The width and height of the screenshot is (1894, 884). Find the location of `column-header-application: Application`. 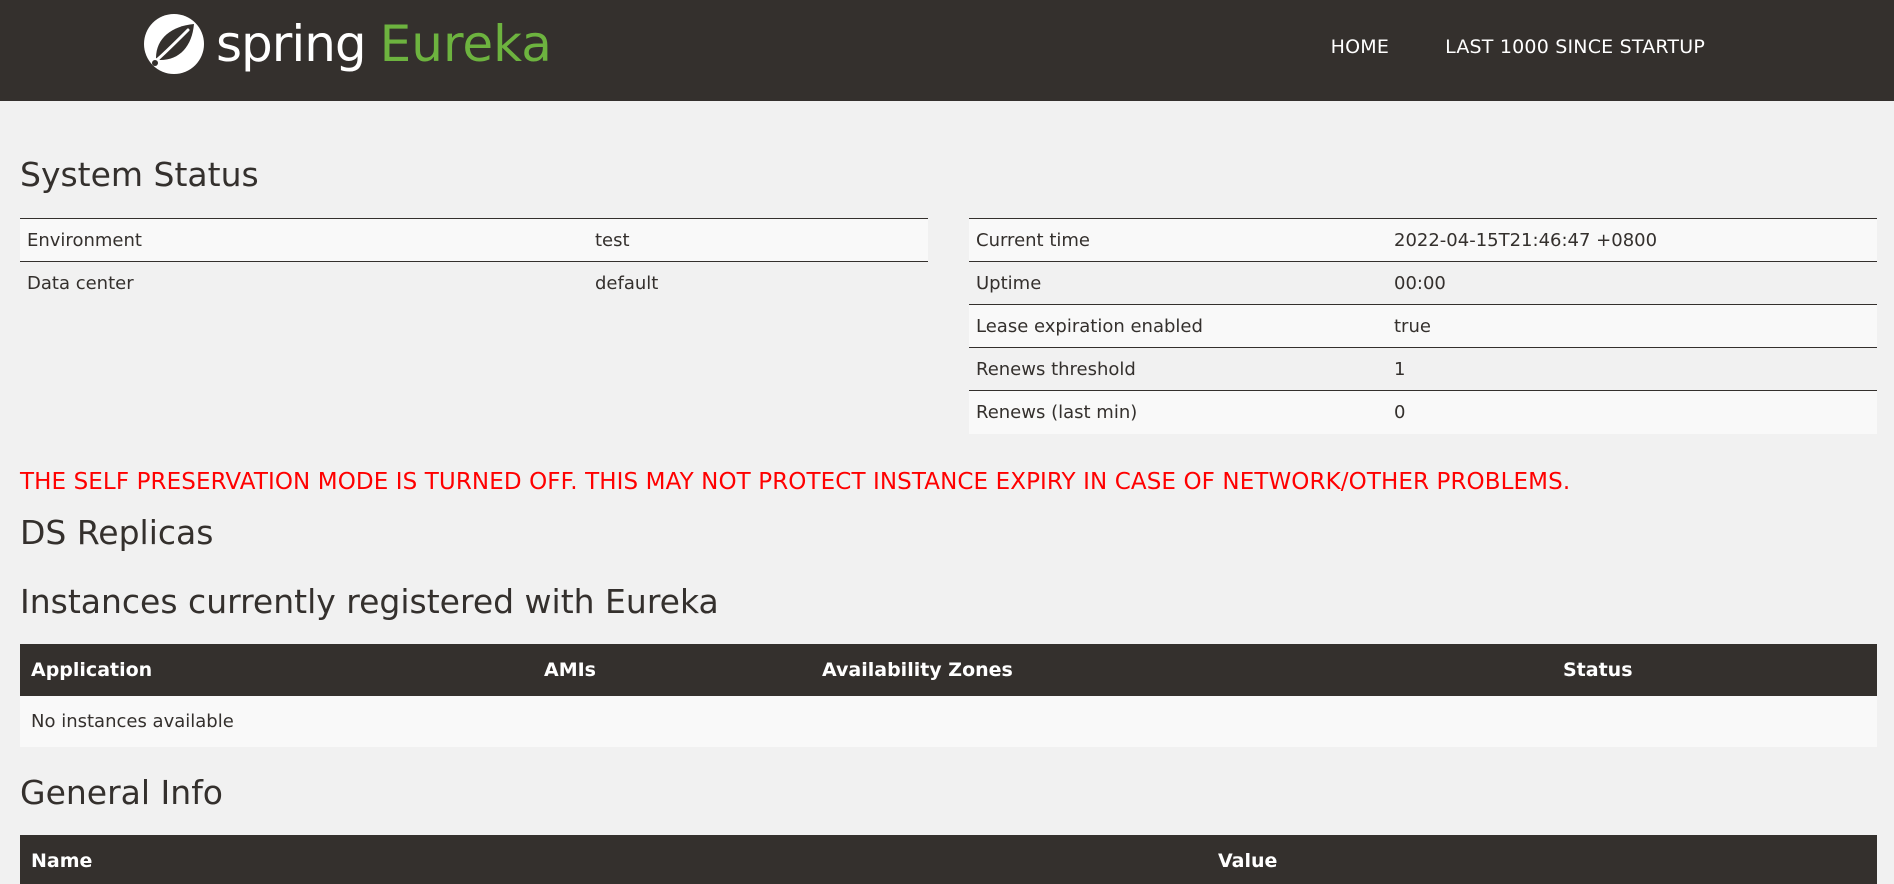

column-header-application: Application is located at coordinates (276, 670).